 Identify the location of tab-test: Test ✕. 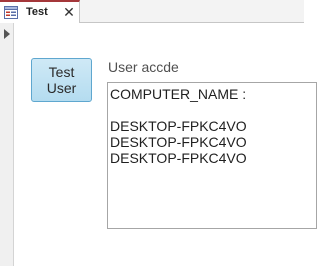
(40, 11).